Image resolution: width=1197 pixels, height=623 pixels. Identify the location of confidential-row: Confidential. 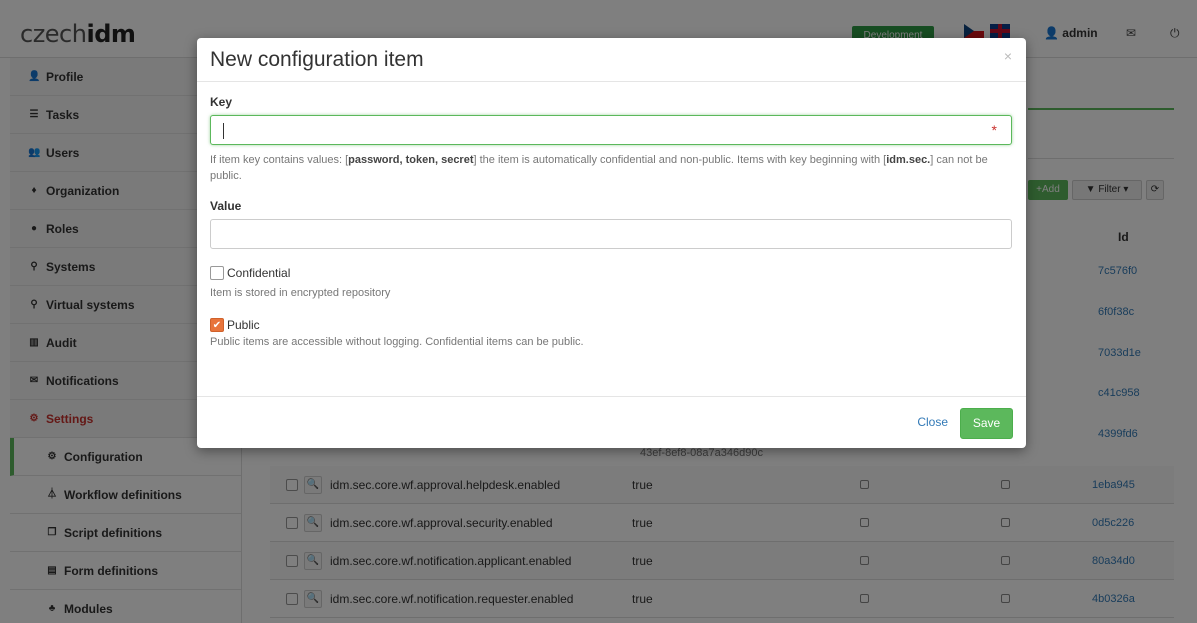
(611, 273).